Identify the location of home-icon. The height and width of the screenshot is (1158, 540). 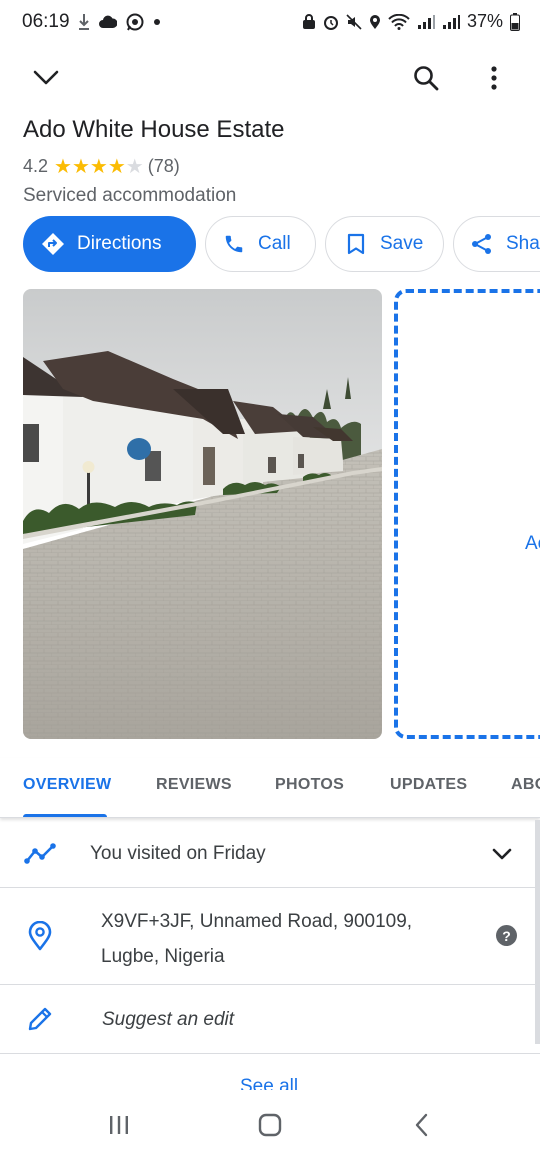
(270, 1125).